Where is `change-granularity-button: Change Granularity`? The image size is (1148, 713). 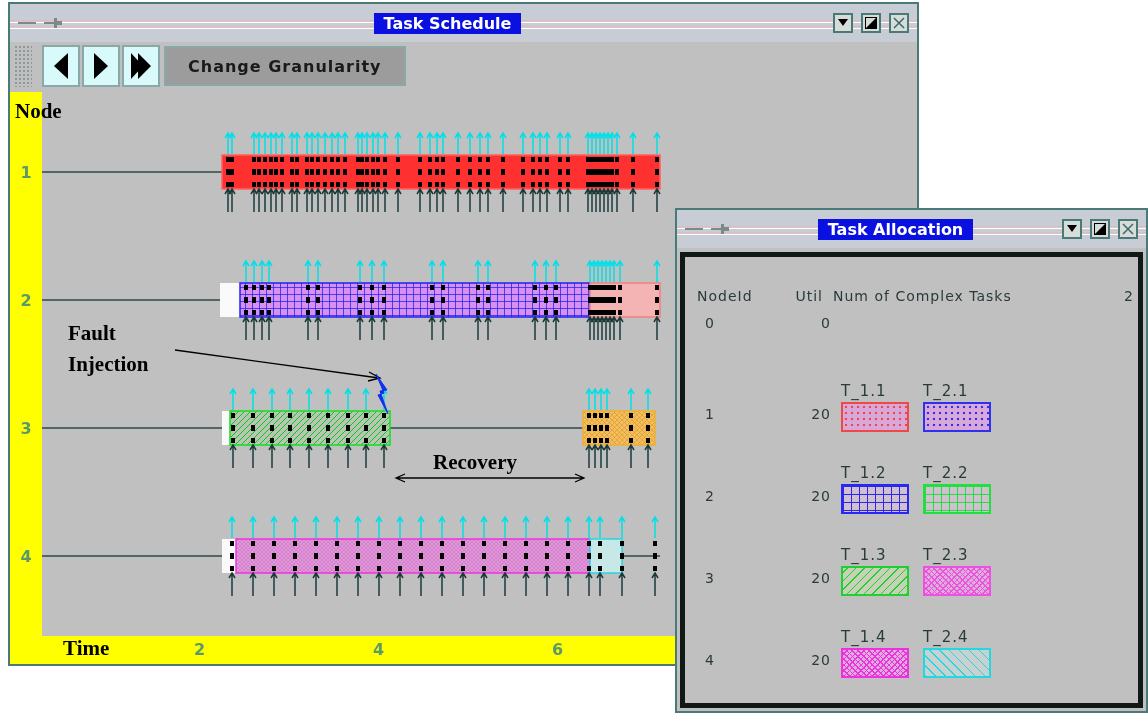
change-granularity-button: Change Granularity is located at coordinates (285, 66).